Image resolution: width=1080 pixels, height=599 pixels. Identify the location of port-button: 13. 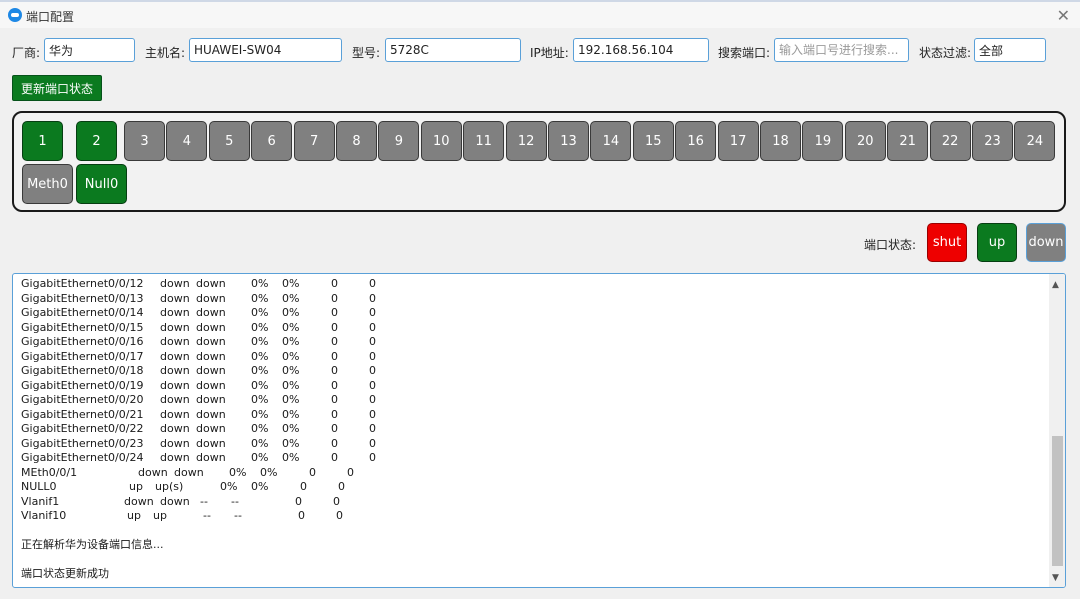
(568, 141).